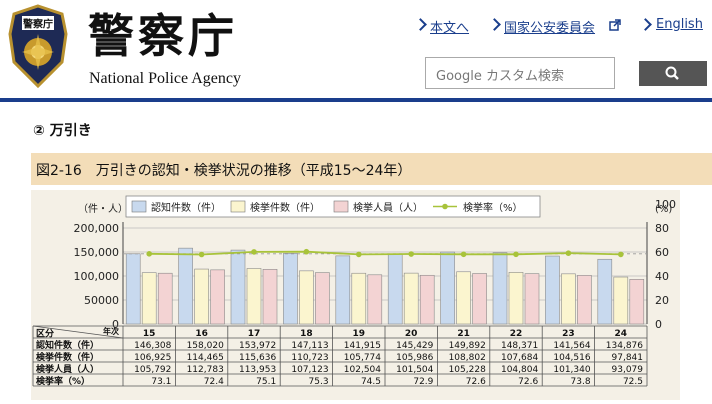 The height and width of the screenshot is (404, 712). What do you see at coordinates (205, 346) in the screenshot?
I see `table-cell: 158,020` at bounding box center [205, 346].